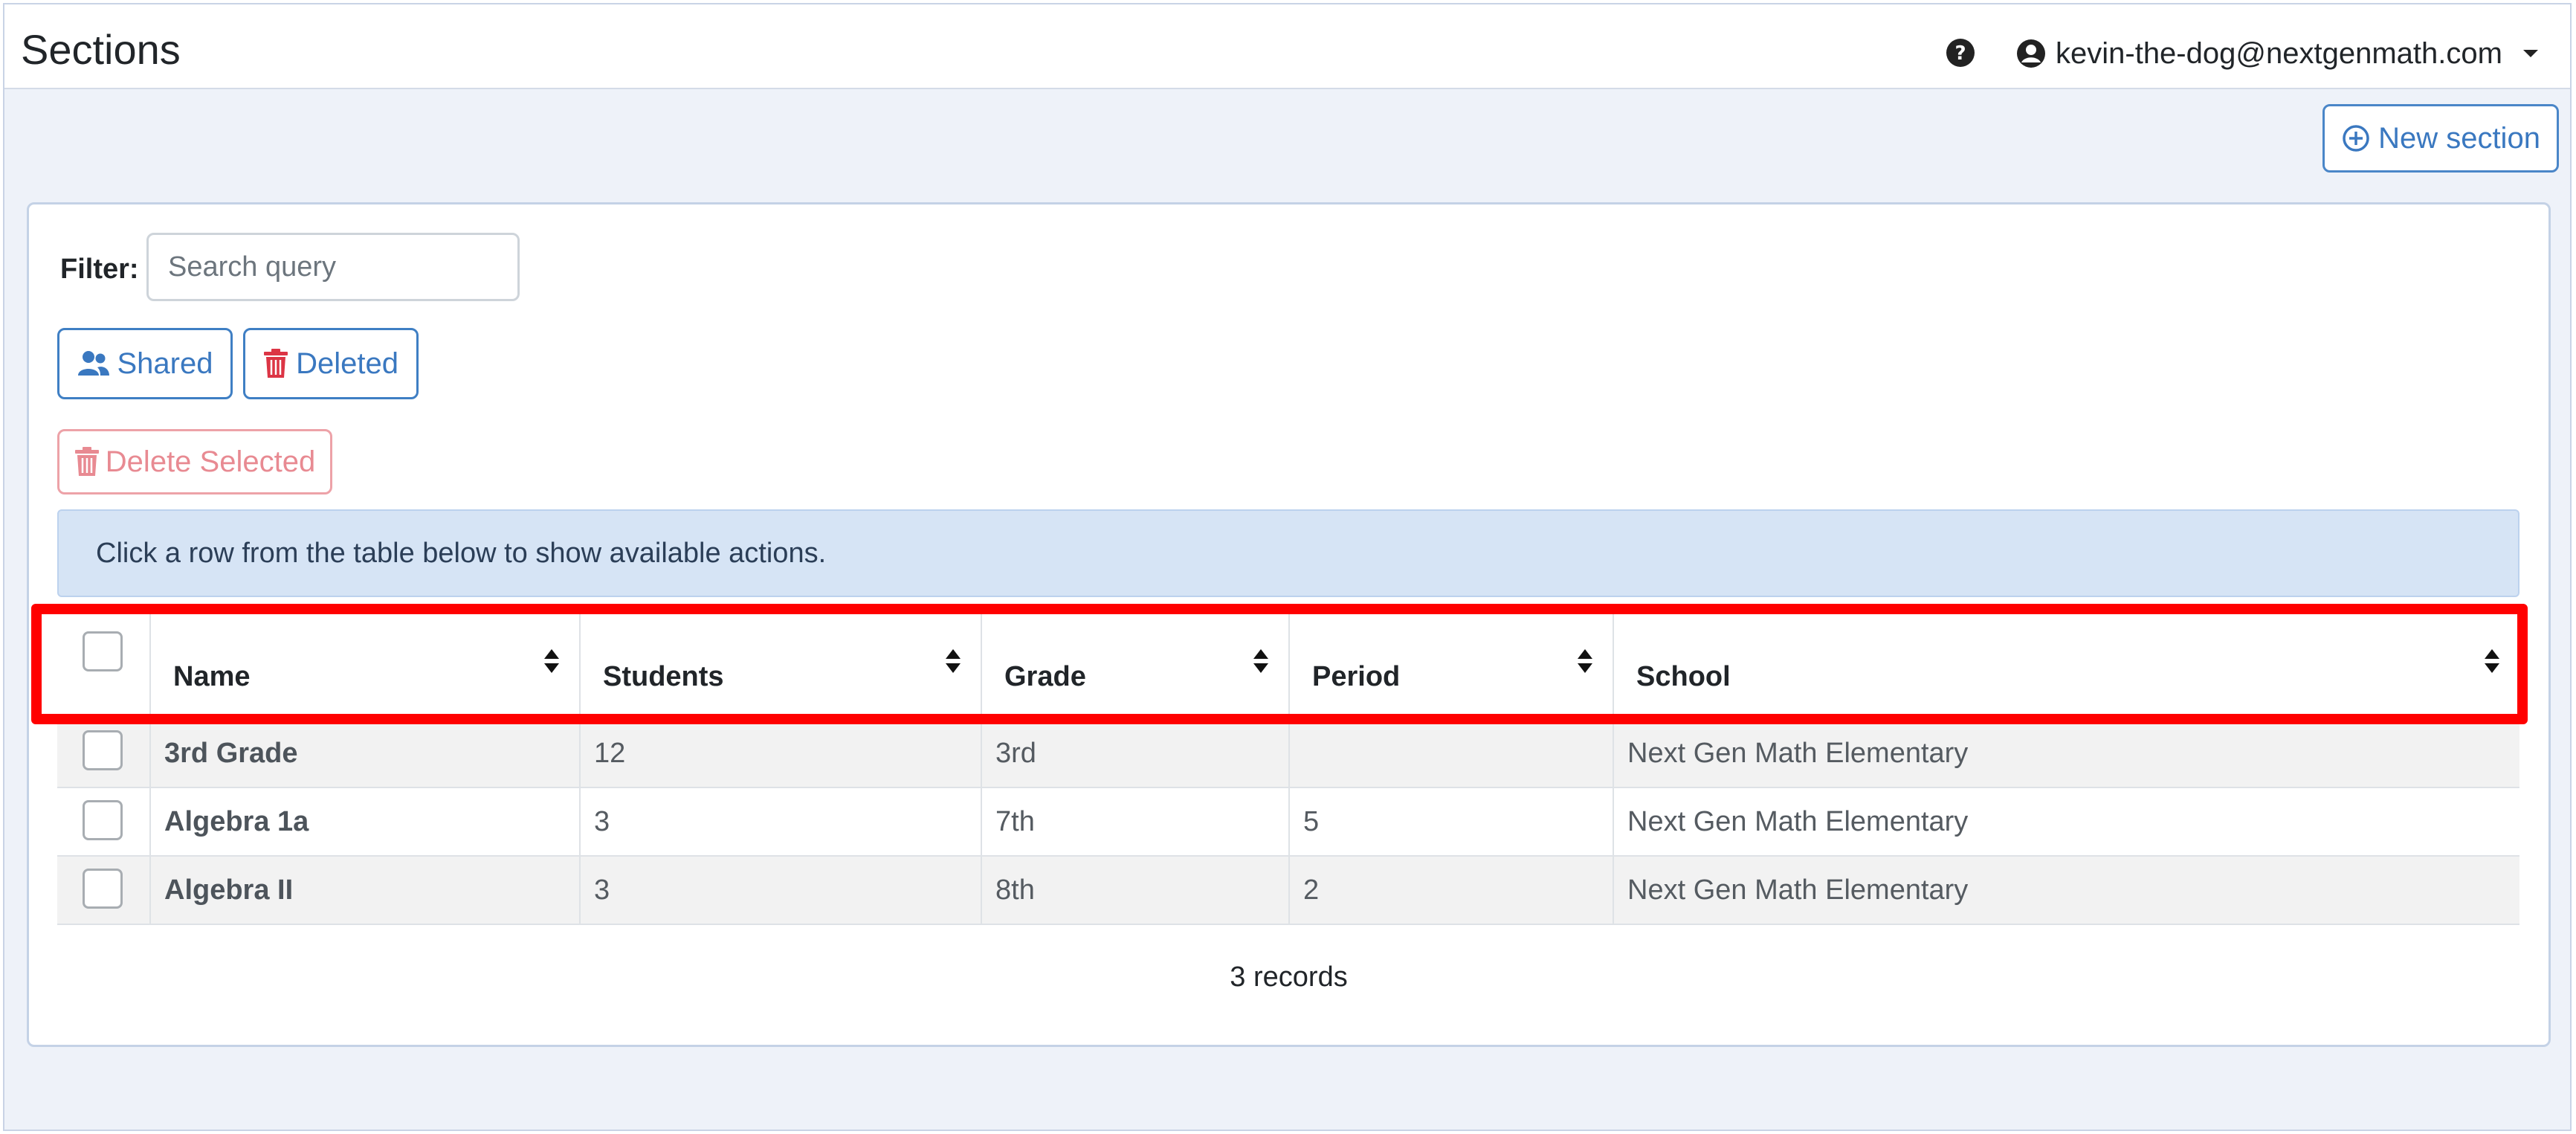 Image resolution: width=2576 pixels, height=1134 pixels. Describe the element at coordinates (1450, 821) in the screenshot. I see `cell-period: 5` at that location.